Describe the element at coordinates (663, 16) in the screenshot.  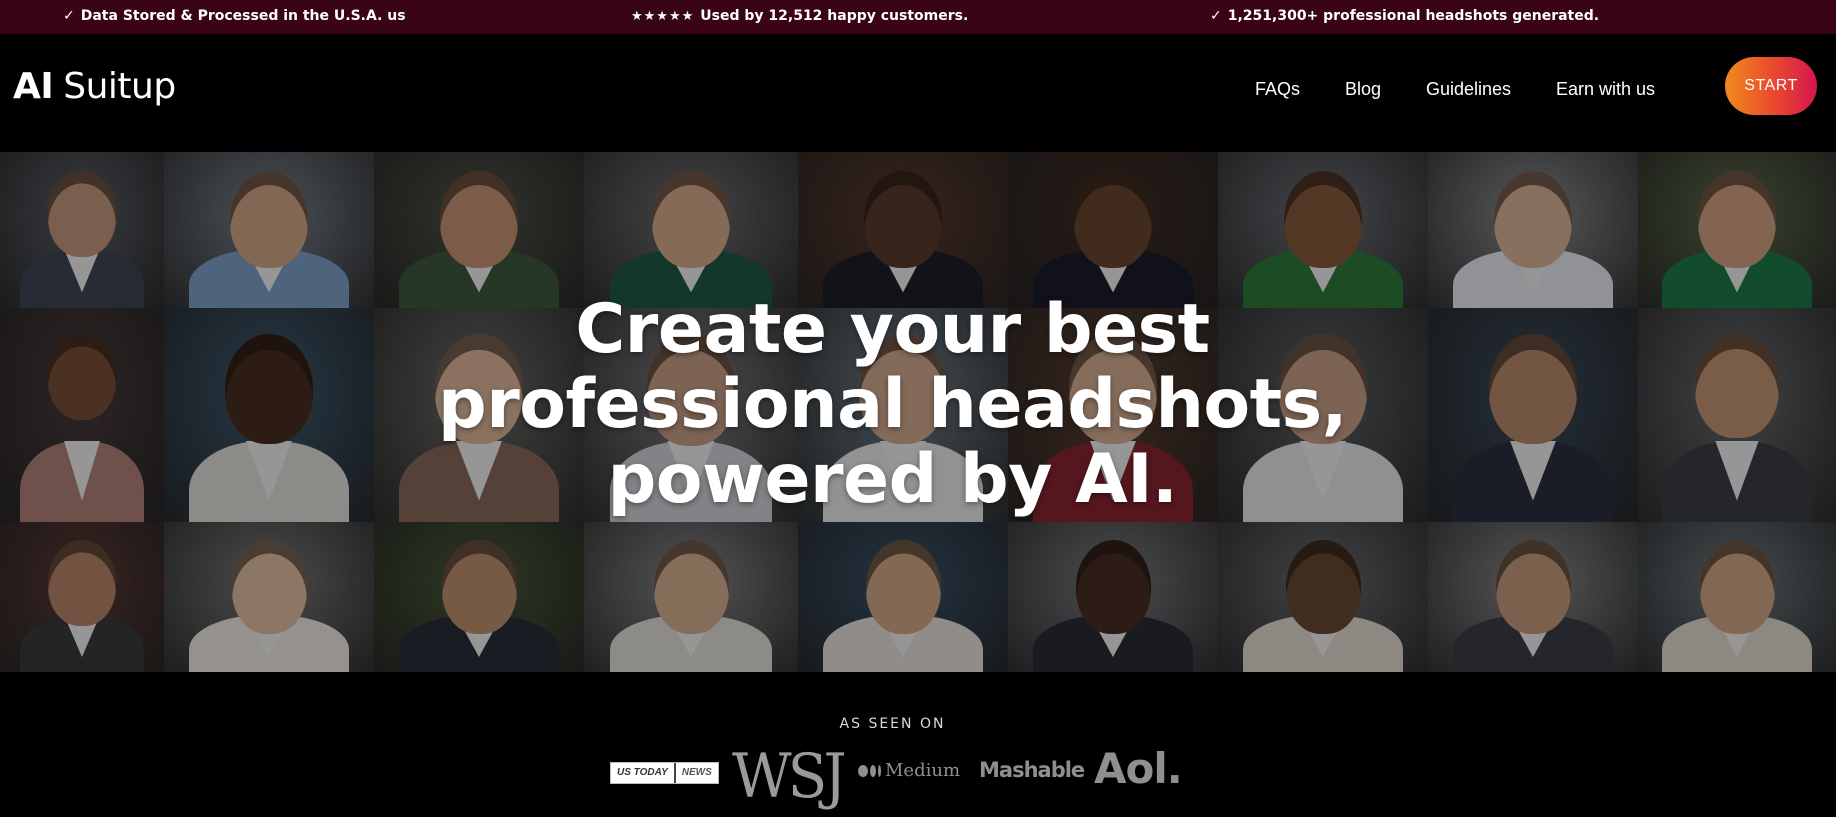
I see `star-rating-icon: ★★★★★` at that location.